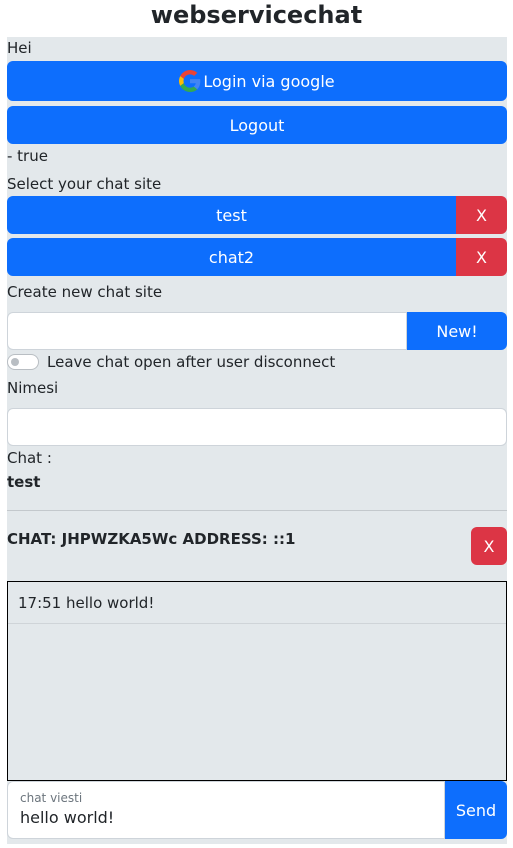 The image size is (513, 848). I want to click on toggle-knob, so click(15, 362).